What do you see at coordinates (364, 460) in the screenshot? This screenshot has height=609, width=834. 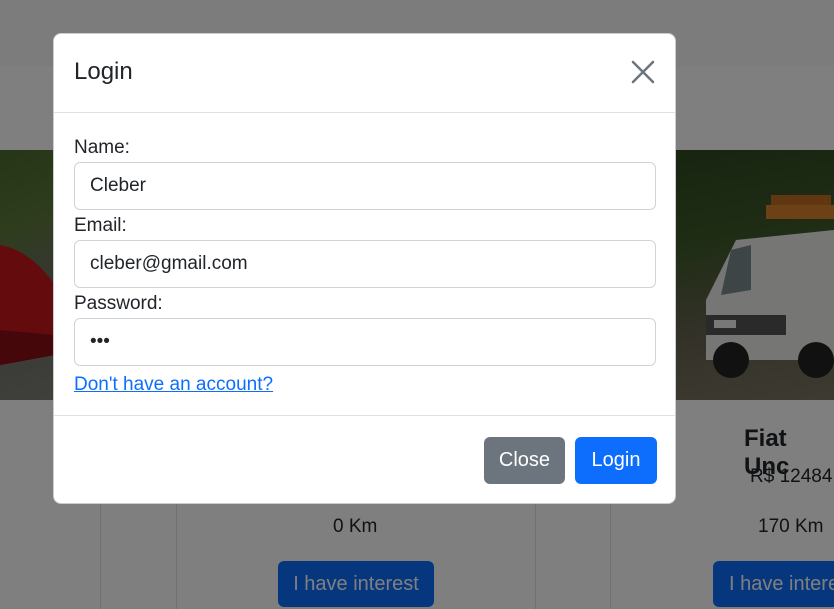 I see `modal-footer: Close Login` at bounding box center [364, 460].